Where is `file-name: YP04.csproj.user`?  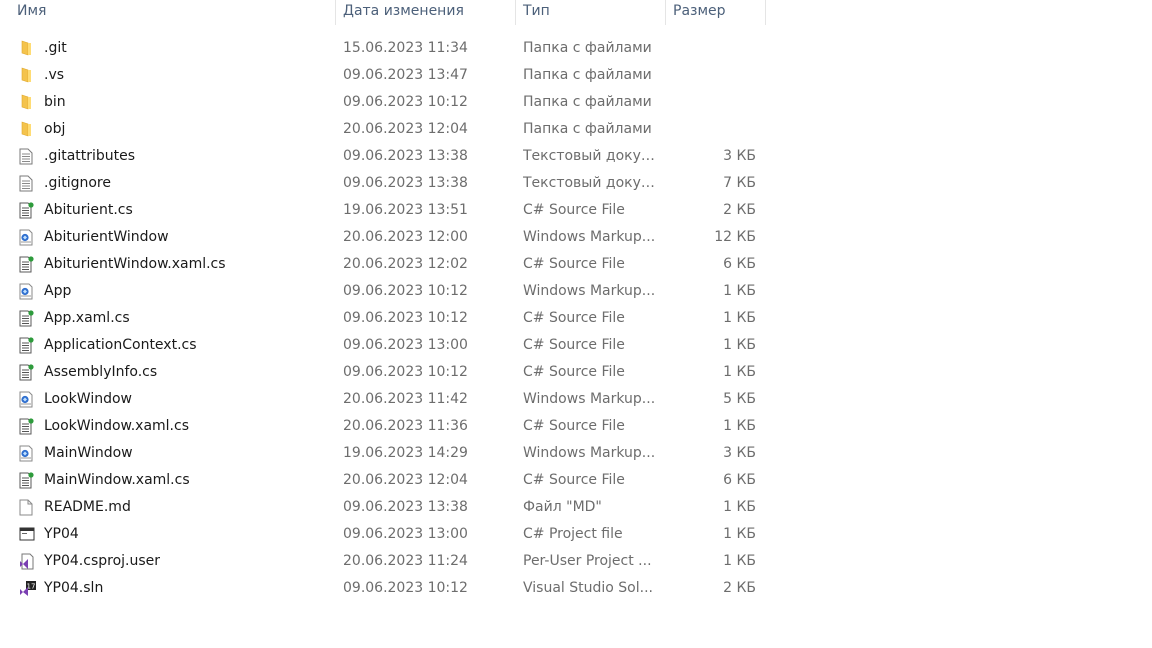
file-name: YP04.csproj.user is located at coordinates (102, 561).